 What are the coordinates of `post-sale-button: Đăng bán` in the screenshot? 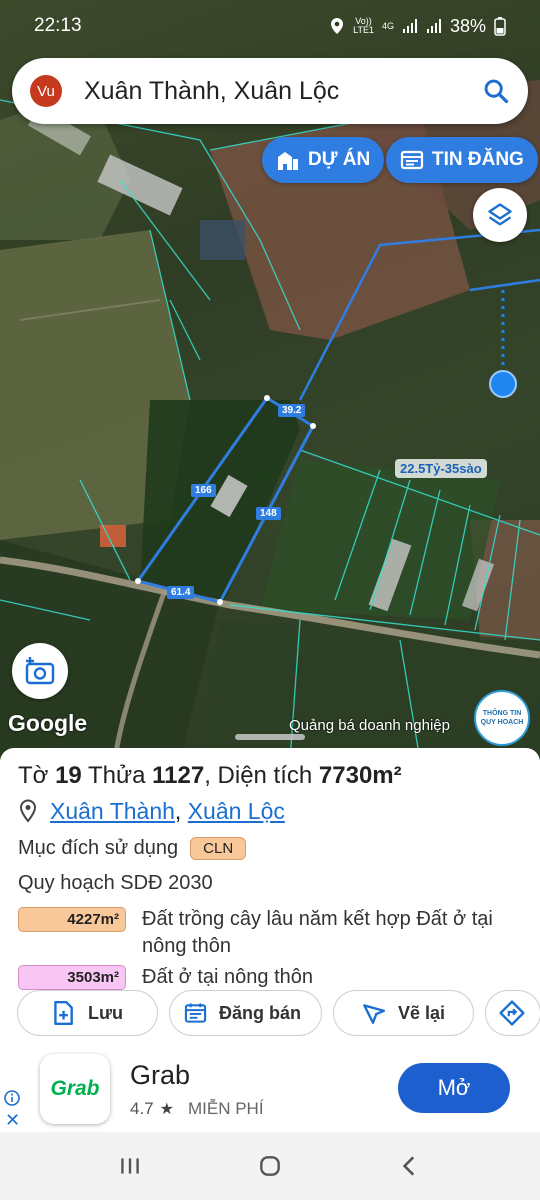 It's located at (245, 1013).